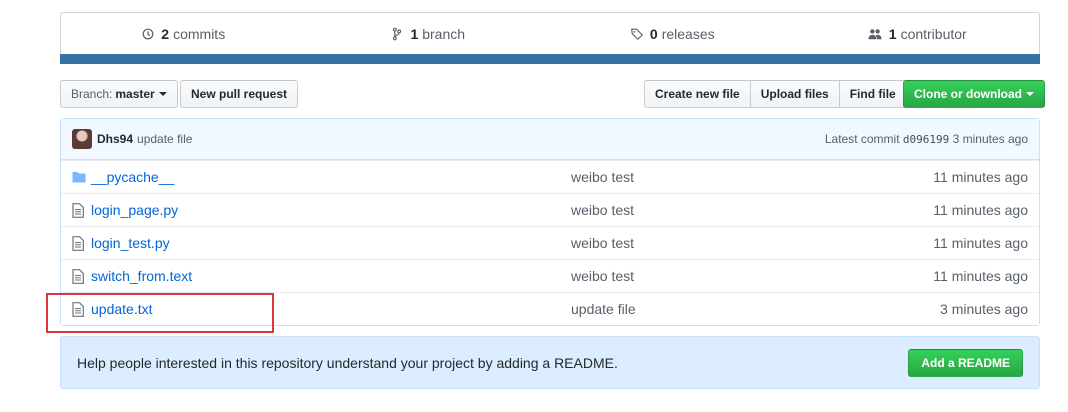 The image size is (1068, 412). What do you see at coordinates (984, 309) in the screenshot?
I see `file-age: 3 minutes ago` at bounding box center [984, 309].